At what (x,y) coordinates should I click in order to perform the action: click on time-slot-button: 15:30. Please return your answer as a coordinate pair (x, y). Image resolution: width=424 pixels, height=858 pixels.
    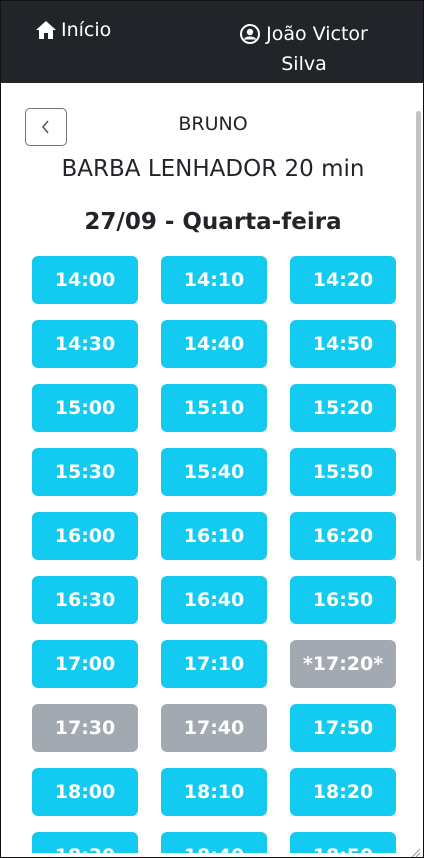
    Looking at the image, I should click on (85, 472).